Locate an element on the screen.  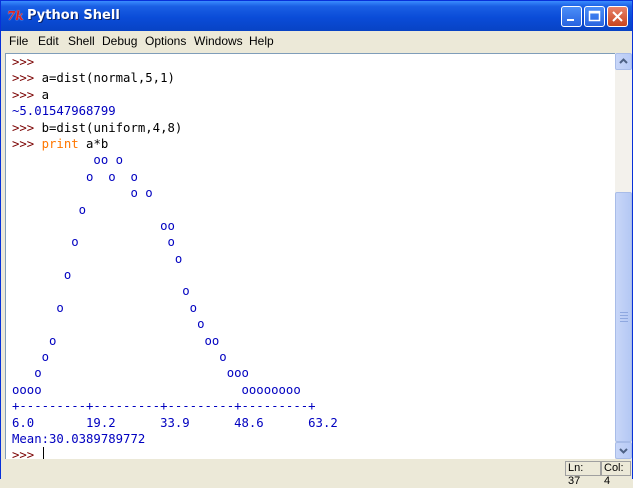
menu-file: File is located at coordinates (18, 41).